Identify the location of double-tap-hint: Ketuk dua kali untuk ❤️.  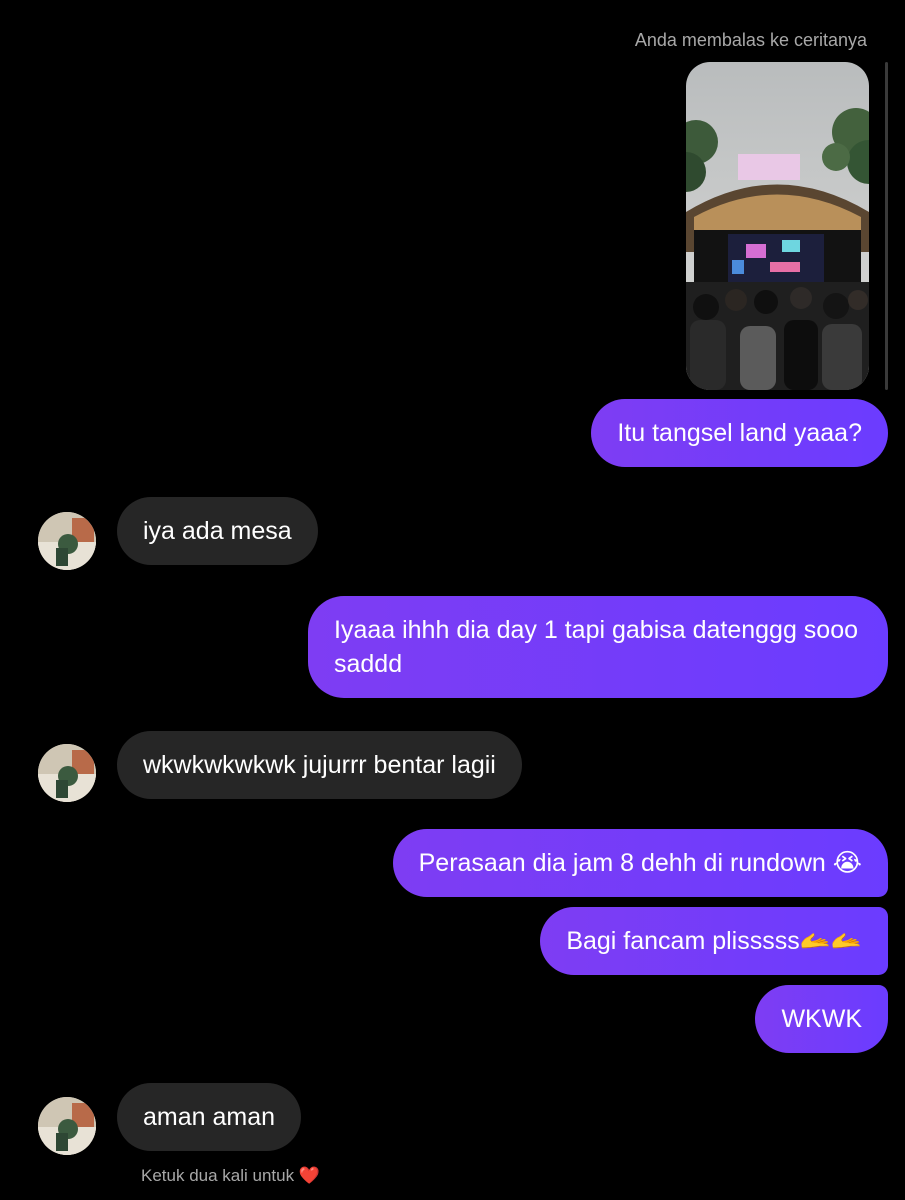
(230, 1176).